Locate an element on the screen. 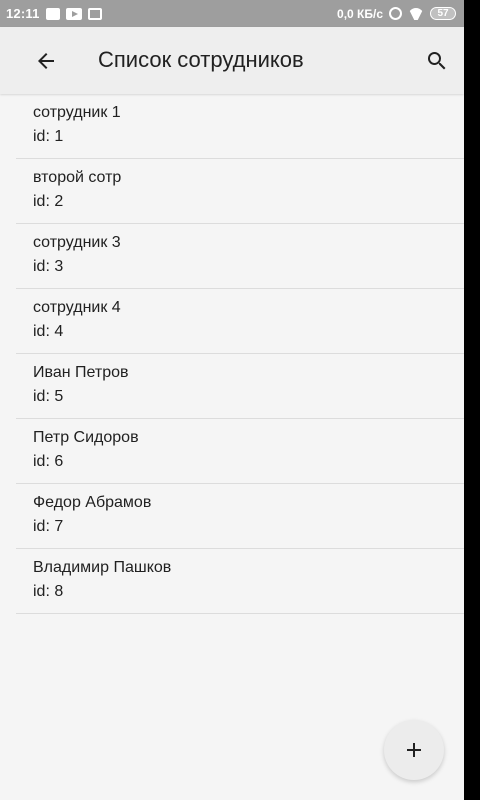  employee-name: второй сотр is located at coordinates (77, 177).